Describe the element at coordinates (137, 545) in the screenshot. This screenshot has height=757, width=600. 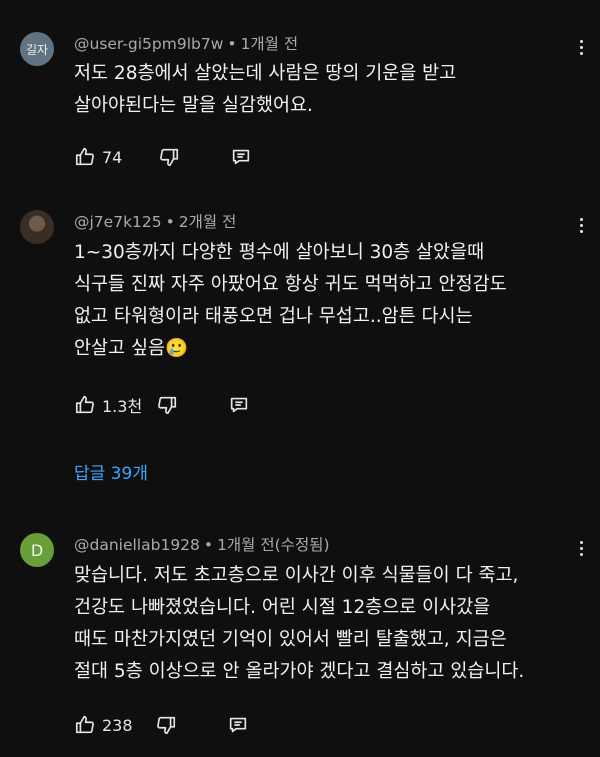
I see `comment-author: @daniellab1928` at that location.